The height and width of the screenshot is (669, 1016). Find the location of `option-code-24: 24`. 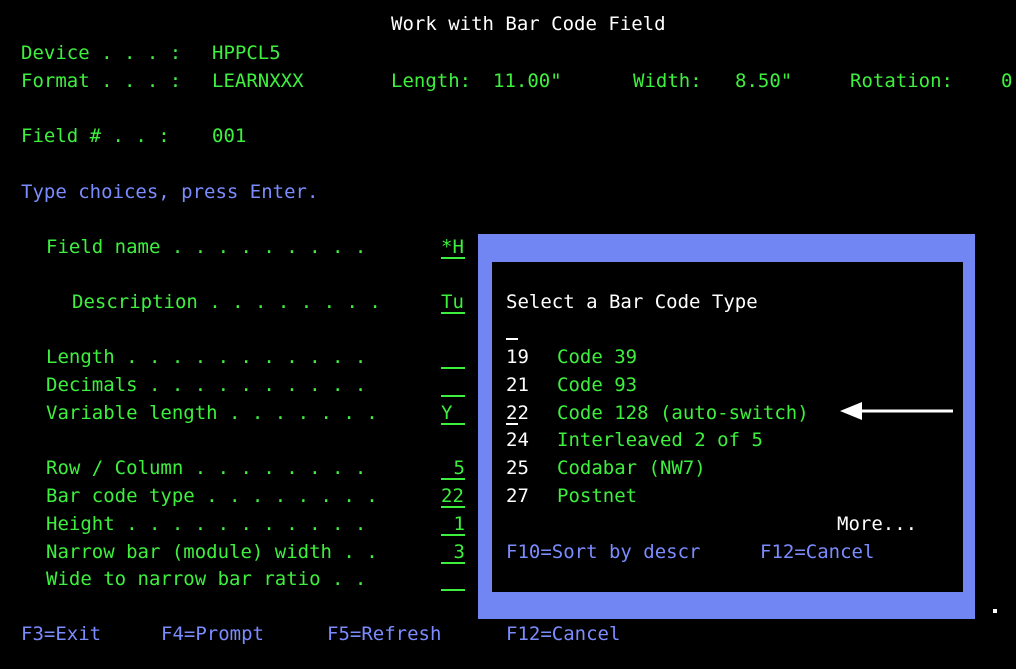

option-code-24: 24 is located at coordinates (517, 440).